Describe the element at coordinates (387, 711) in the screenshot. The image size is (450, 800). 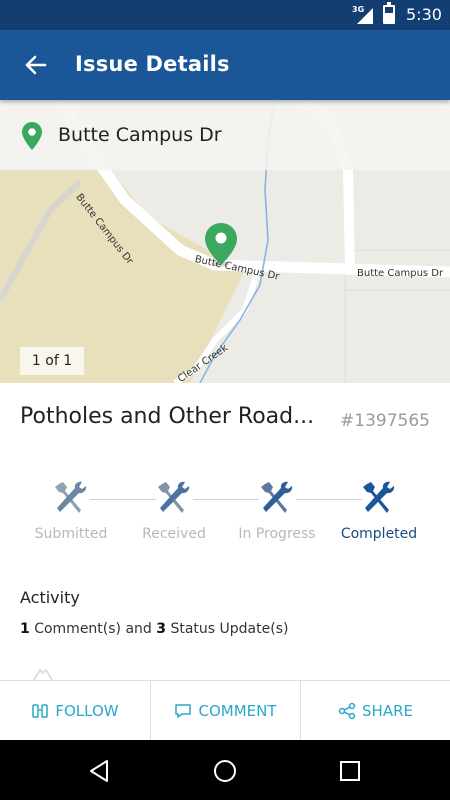
I see `share-label: SHARE` at that location.